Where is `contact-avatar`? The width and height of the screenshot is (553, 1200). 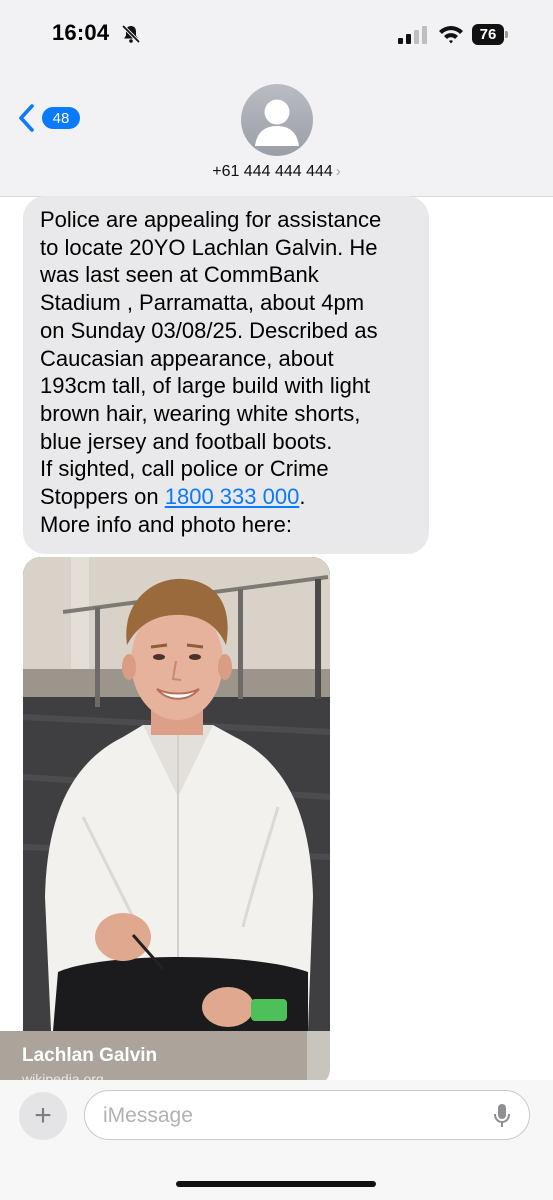 contact-avatar is located at coordinates (277, 120).